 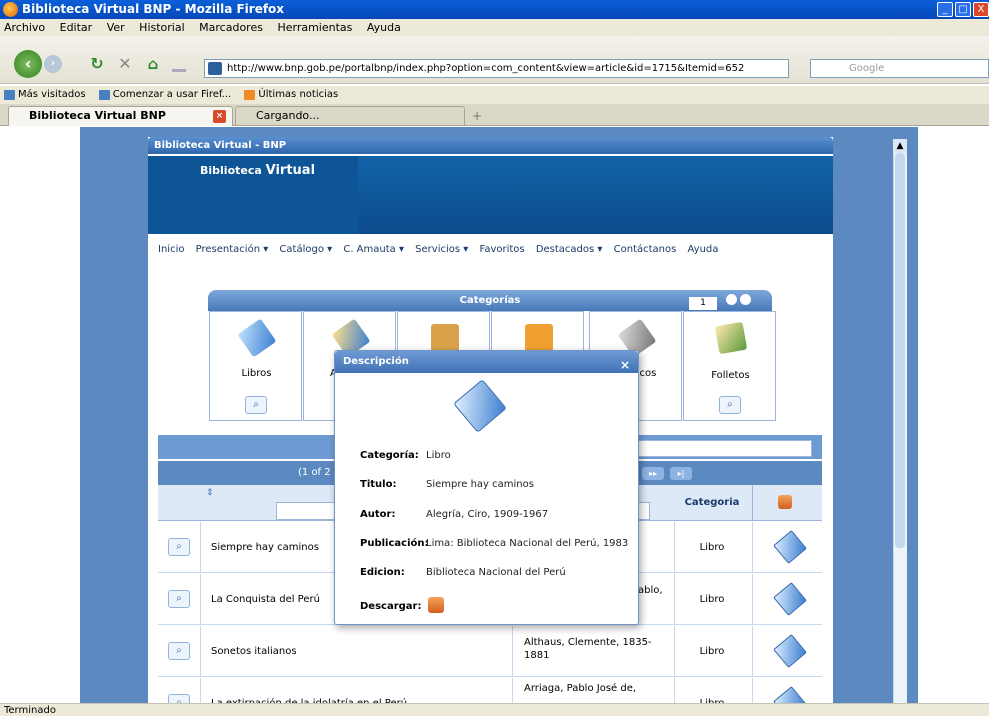 I want to click on row-title: La Conquista del Perú, so click(x=265, y=599).